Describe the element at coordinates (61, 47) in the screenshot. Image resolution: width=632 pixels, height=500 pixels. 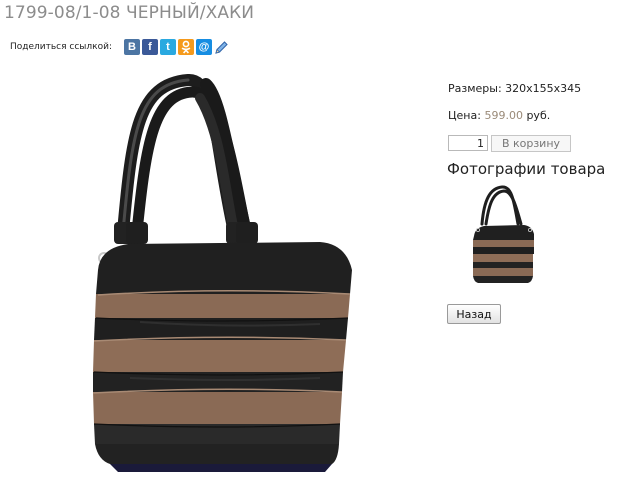
I see `share-label: Поделиться ссылкой:` at that location.